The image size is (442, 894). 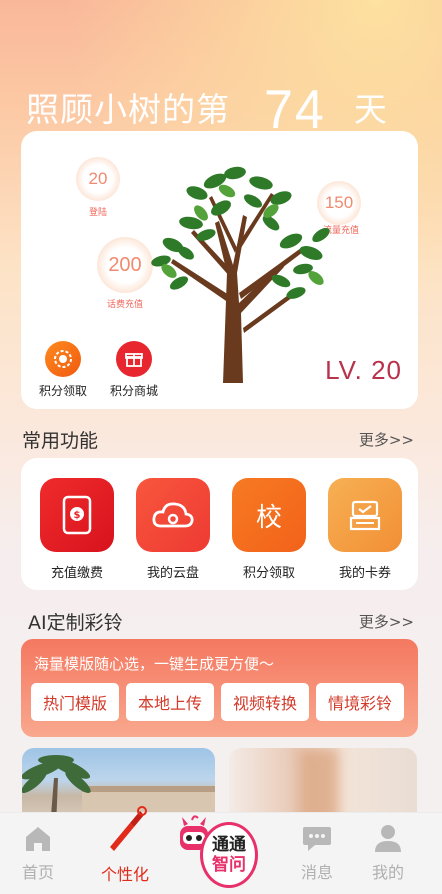 What do you see at coordinates (154, 664) in the screenshot?
I see `ai-banner-subtitle: 海量模版随心选，一键生成更方便～` at bounding box center [154, 664].